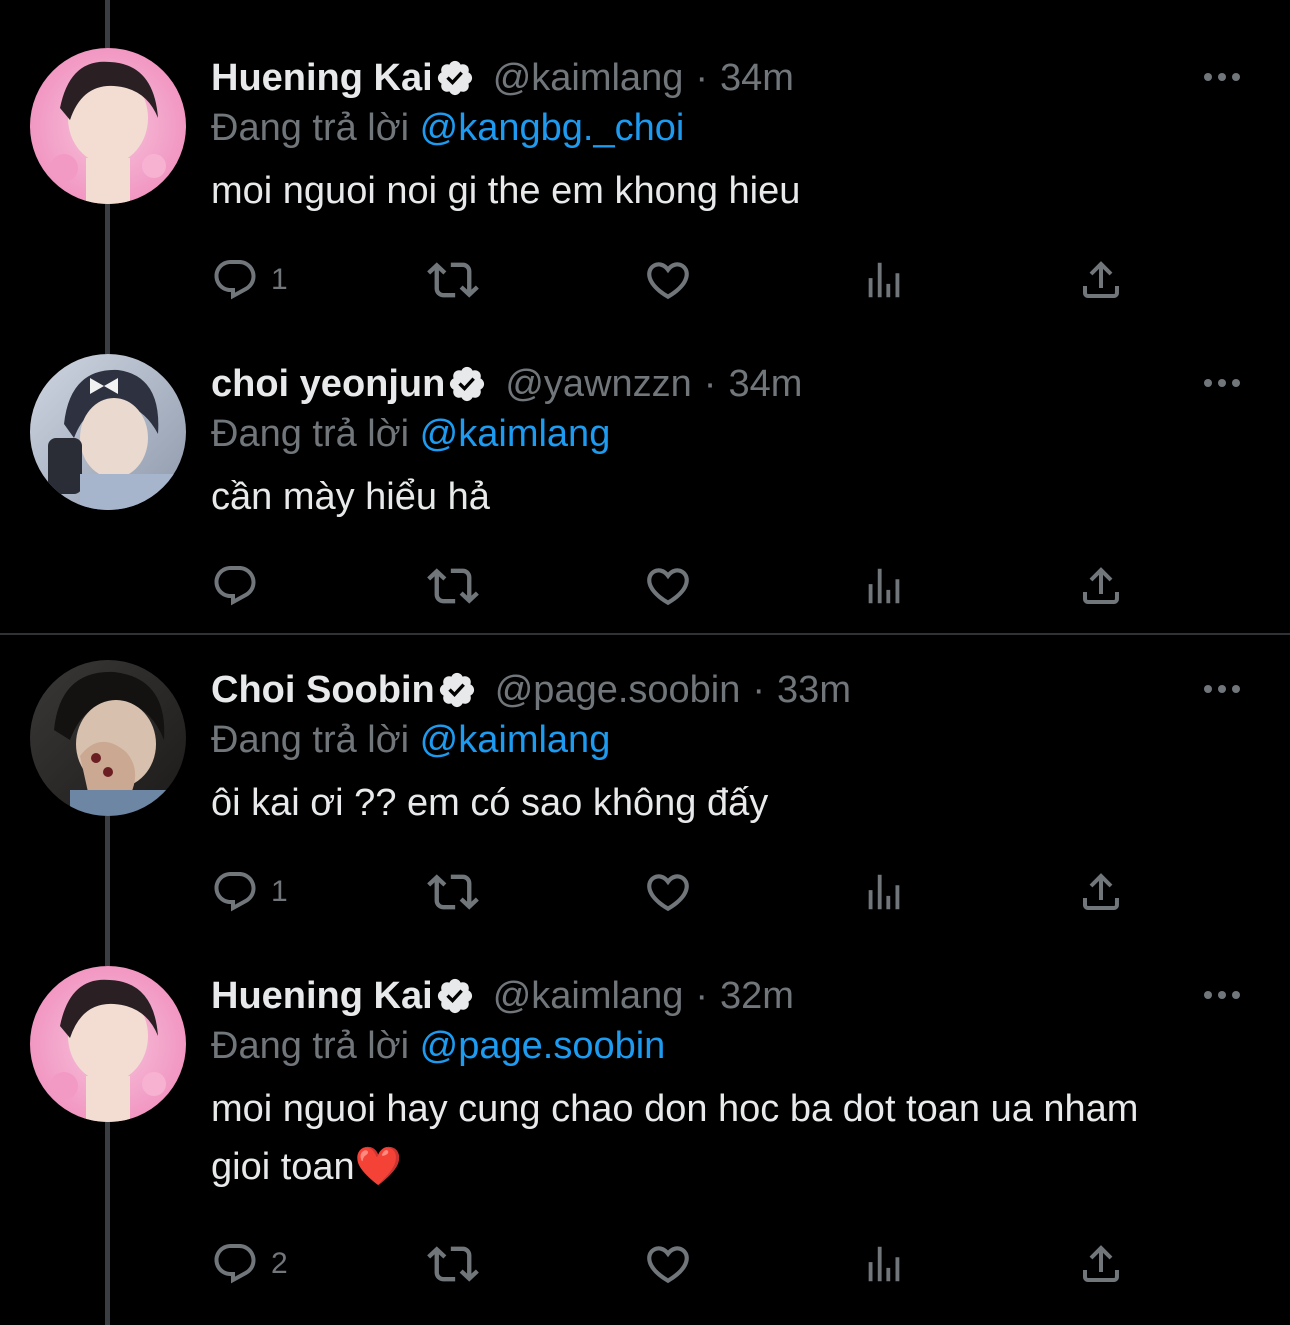 This screenshot has width=1290, height=1325. I want to click on reply-button, so click(241, 586).